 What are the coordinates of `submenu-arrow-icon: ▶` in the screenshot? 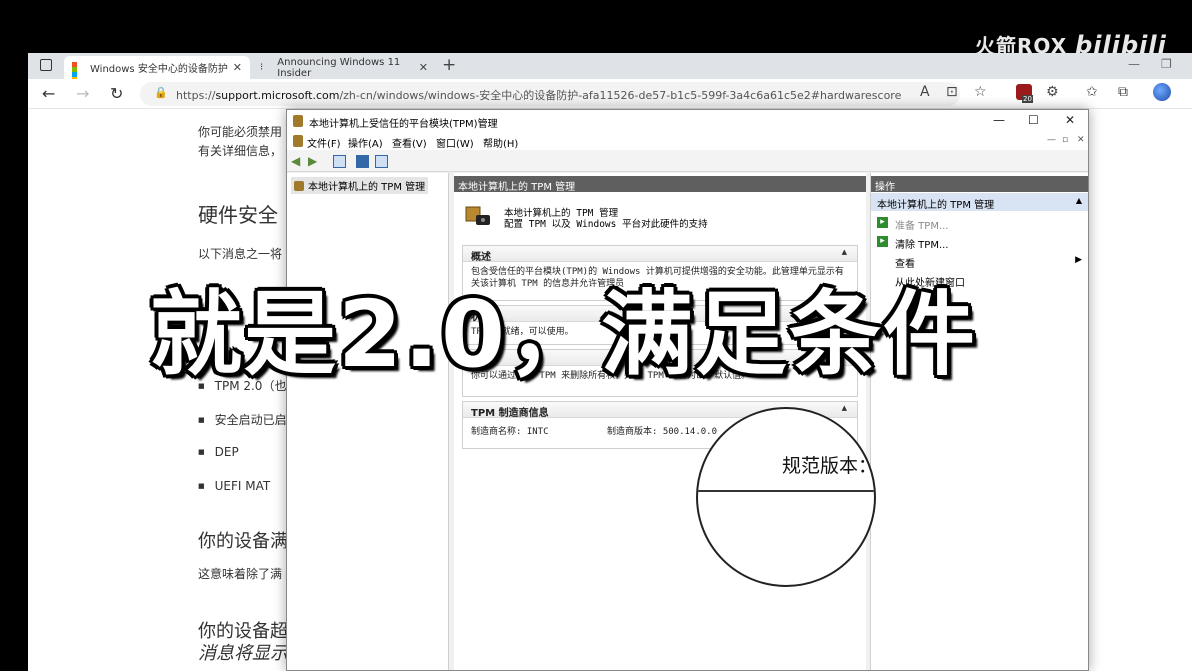 It's located at (1078, 260).